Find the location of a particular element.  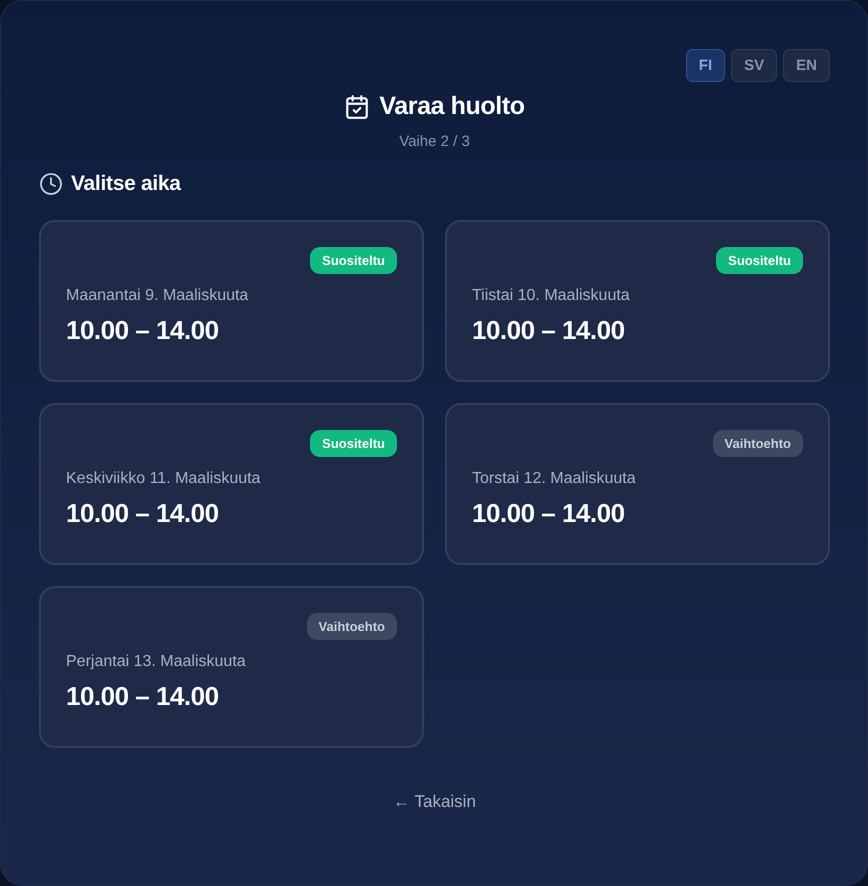

time-slot-card: Vaihtoehto Perjantai 13. Maaliskuuta 10.00 – 14.00 is located at coordinates (231, 667).